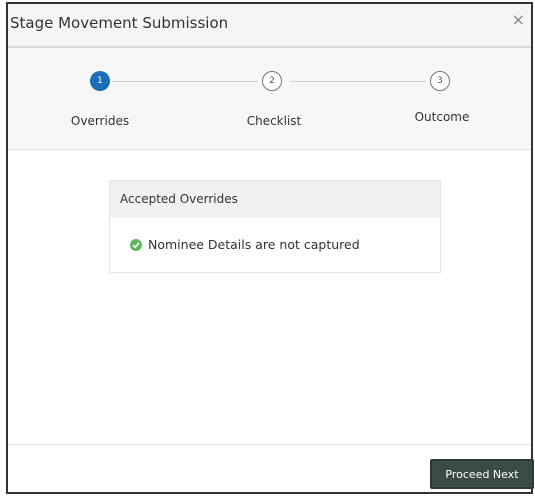 This screenshot has width=535, height=497. I want to click on dialog-header: Stage Movement Submission ×, so click(269, 26).